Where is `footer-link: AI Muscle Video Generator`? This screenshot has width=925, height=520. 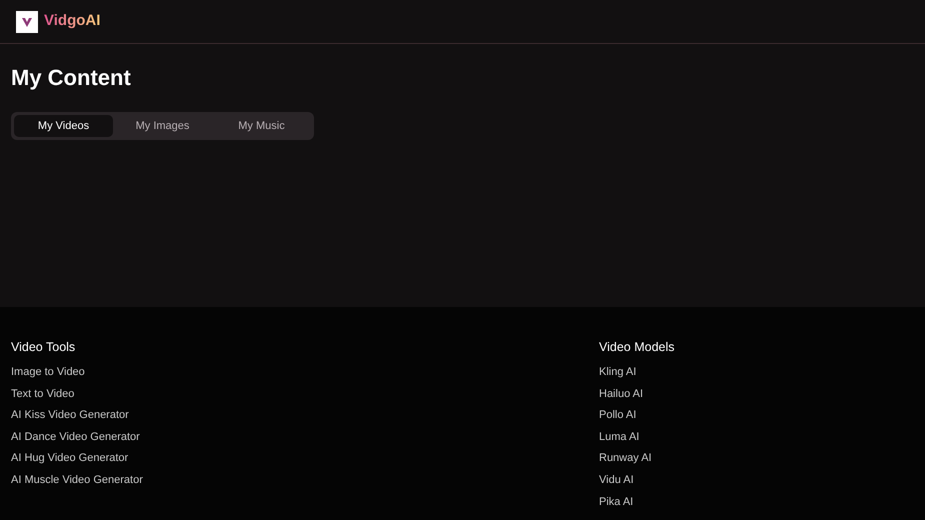
footer-link: AI Muscle Video Generator is located at coordinates (77, 481).